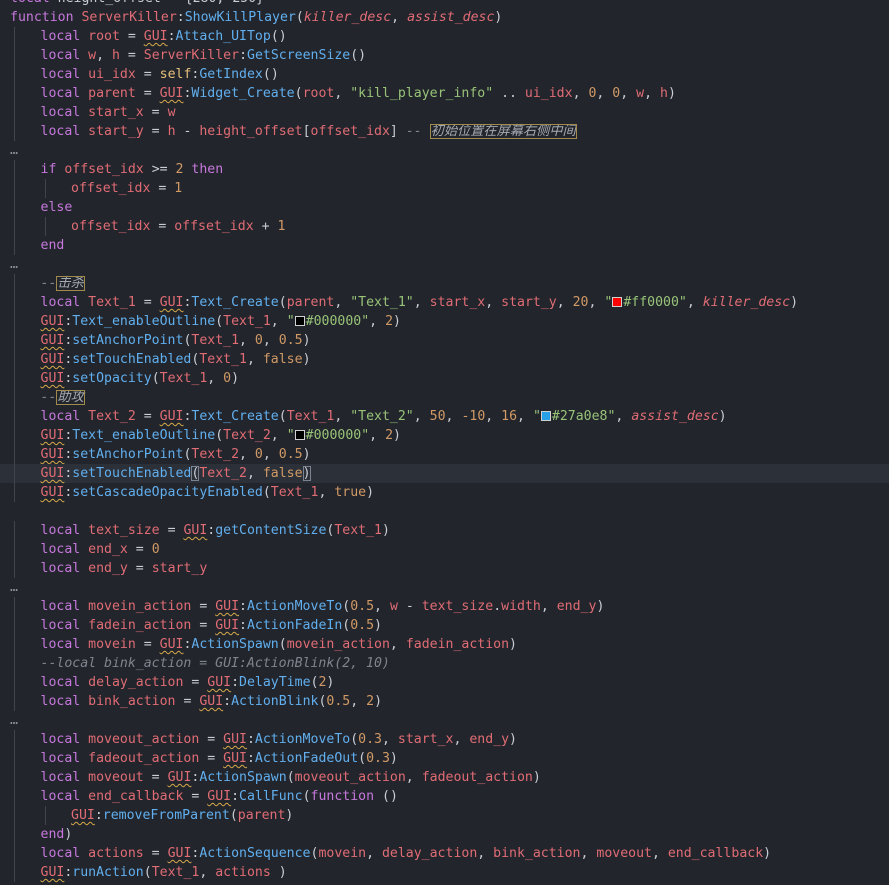 The width and height of the screenshot is (889, 885). What do you see at coordinates (422, 93) in the screenshot?
I see `string: "kill_player_info"` at bounding box center [422, 93].